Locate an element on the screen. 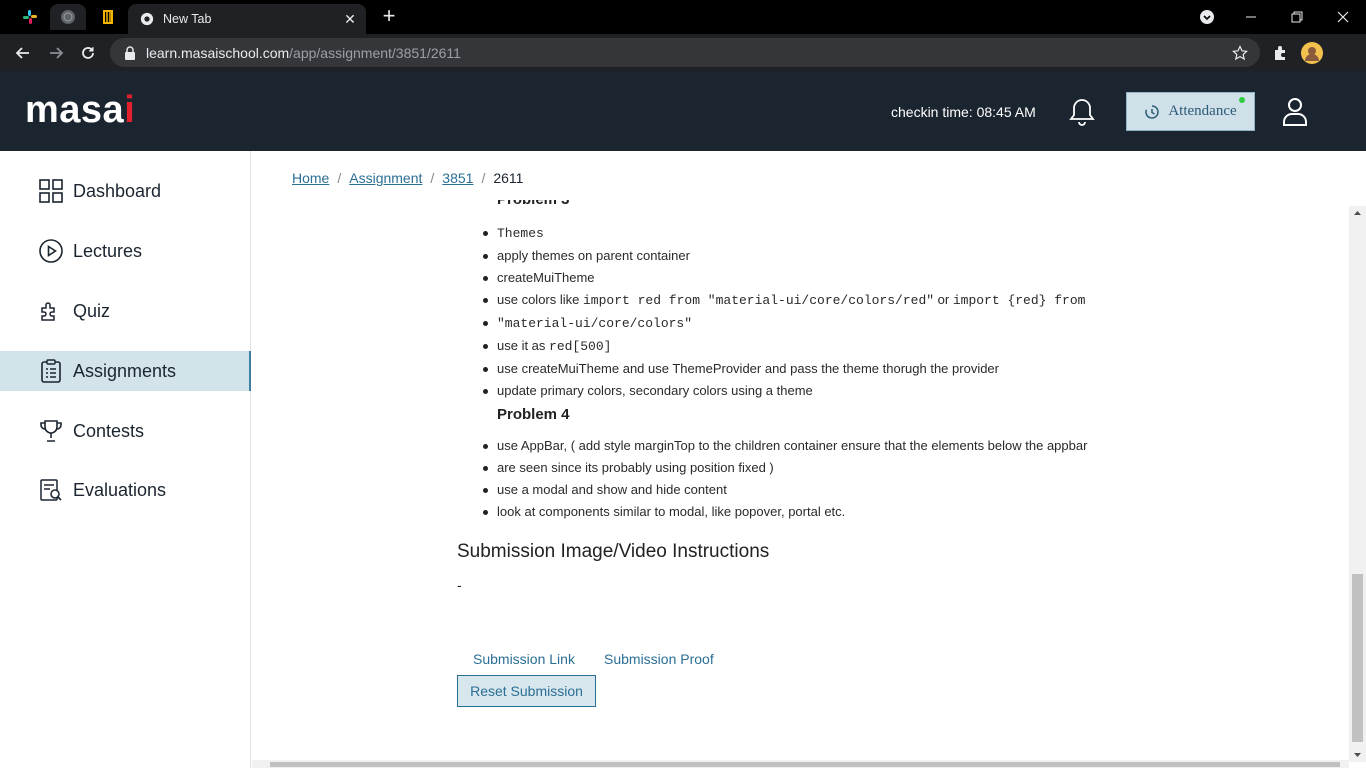 The height and width of the screenshot is (768, 1366). problem-3-heading: Problem 3 is located at coordinates (533, 204).